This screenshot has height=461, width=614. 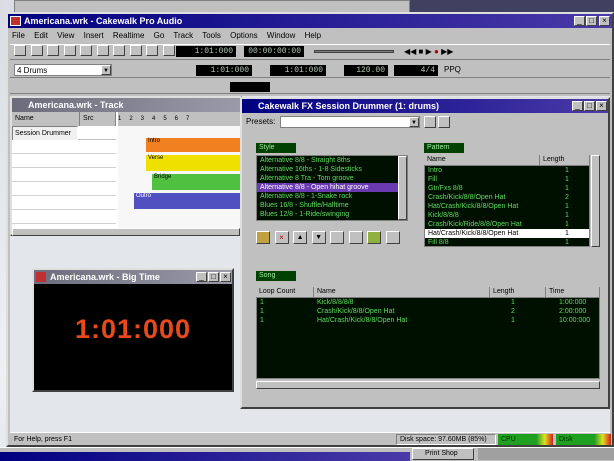 I want to click on big-time-minimize-icon: _, so click(x=201, y=277).